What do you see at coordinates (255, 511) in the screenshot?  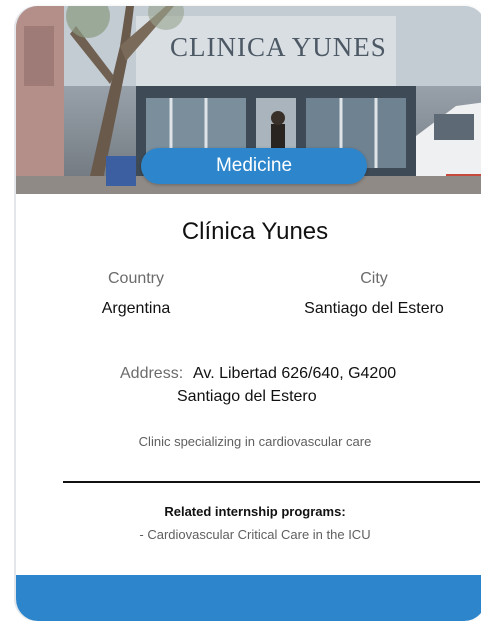 I see `related-programs-heading: Related internship programs:` at bounding box center [255, 511].